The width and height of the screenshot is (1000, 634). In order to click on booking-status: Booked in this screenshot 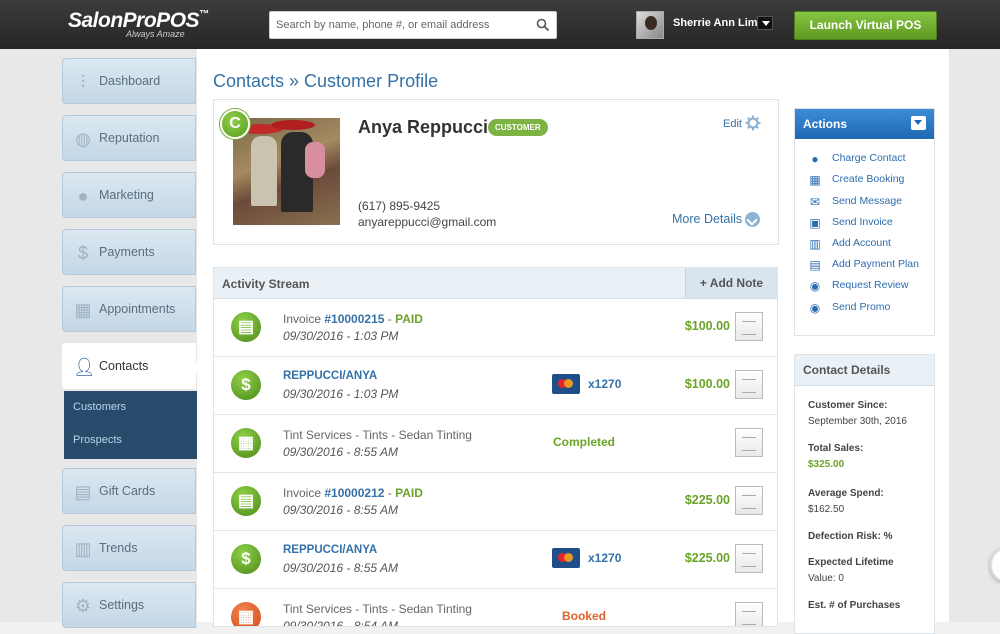, I will do `click(583, 616)`.